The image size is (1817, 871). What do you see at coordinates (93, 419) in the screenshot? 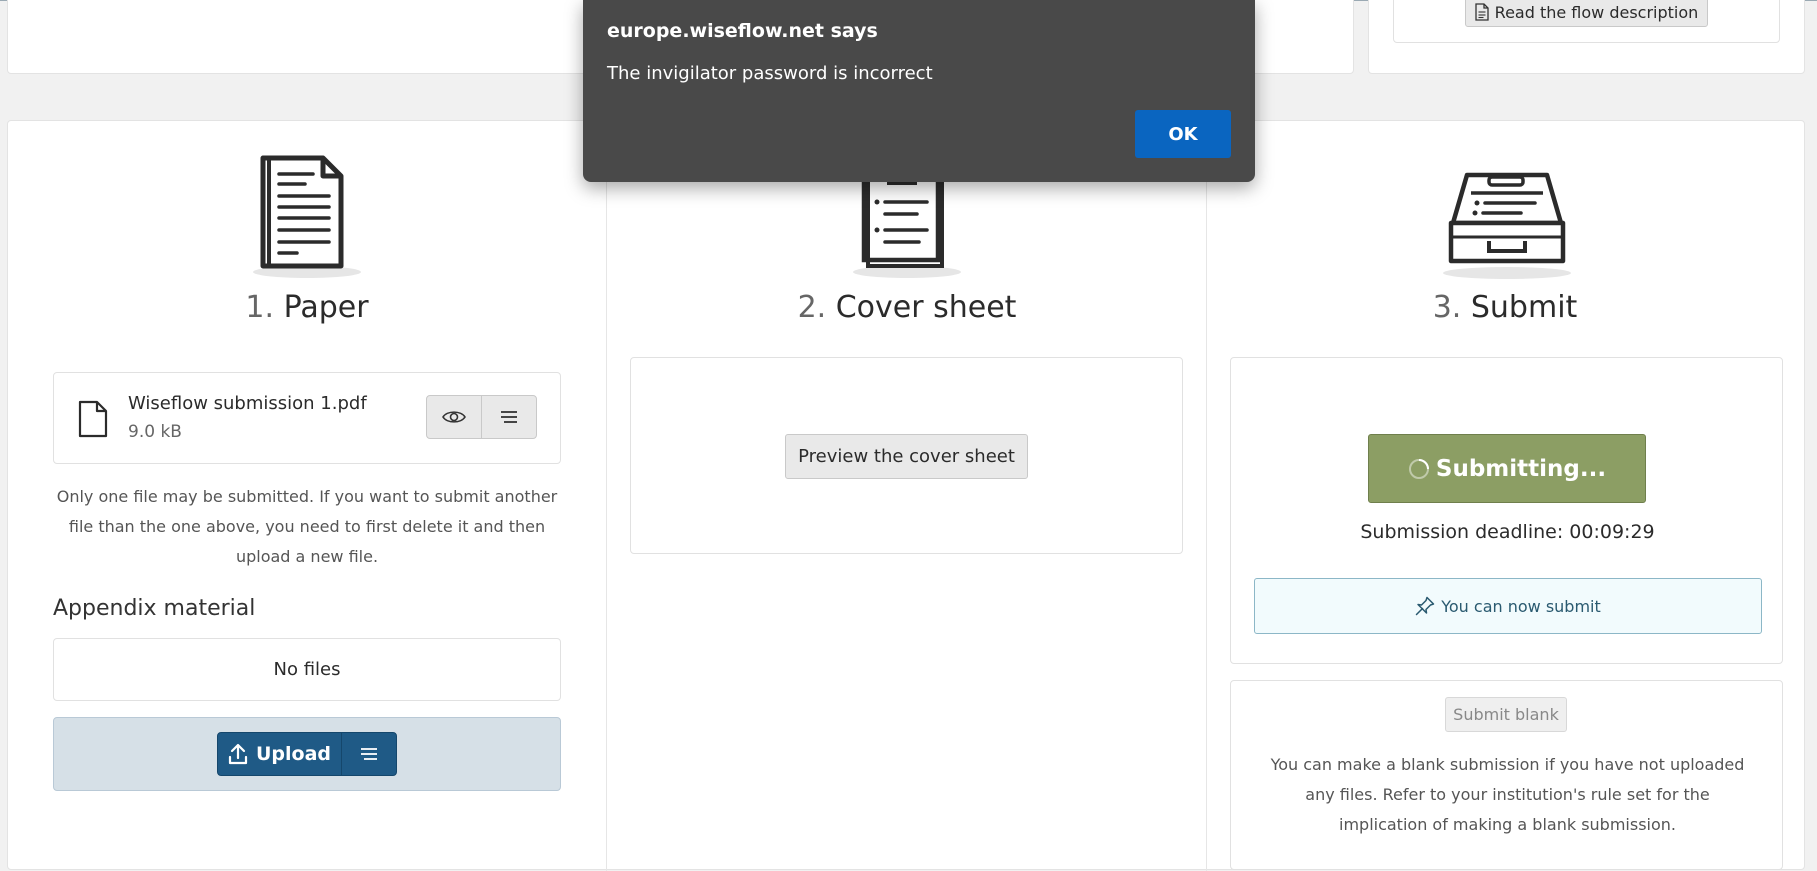
I see `file-icon` at bounding box center [93, 419].